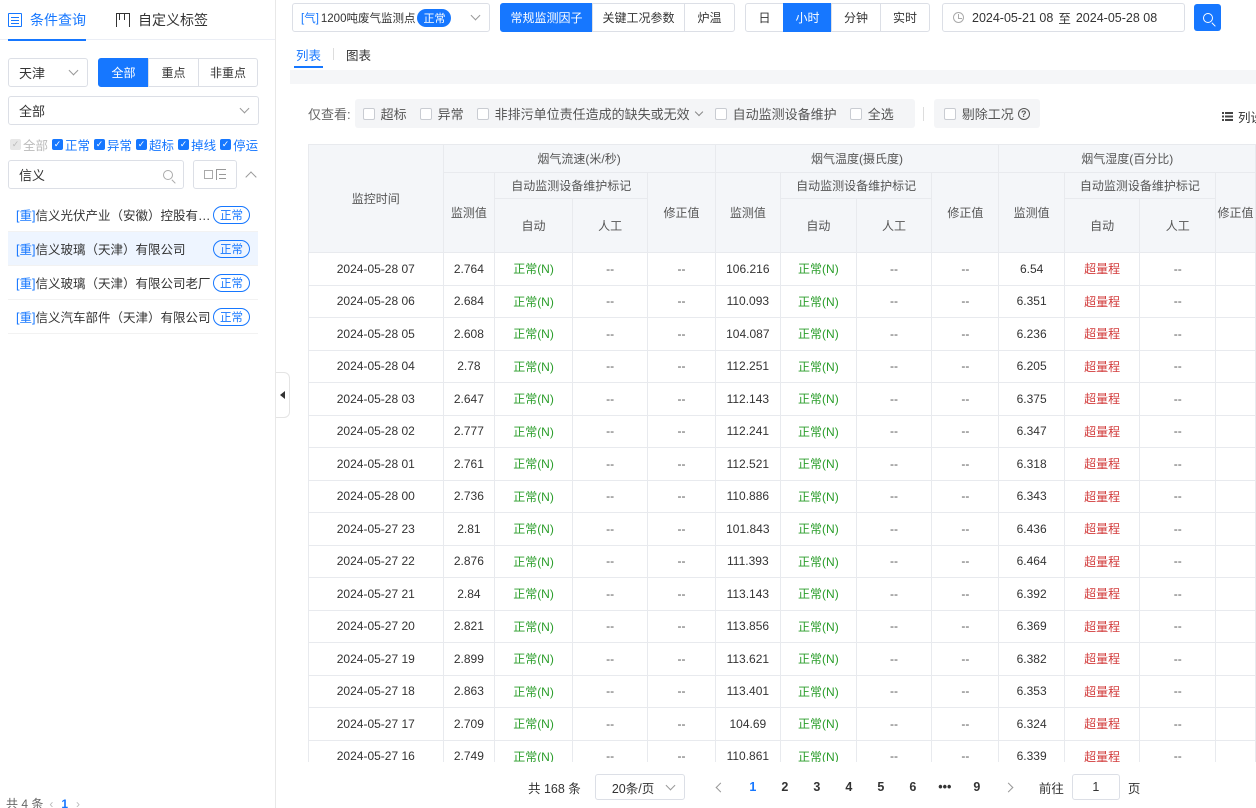  I want to click on page-9: 9, so click(977, 787).